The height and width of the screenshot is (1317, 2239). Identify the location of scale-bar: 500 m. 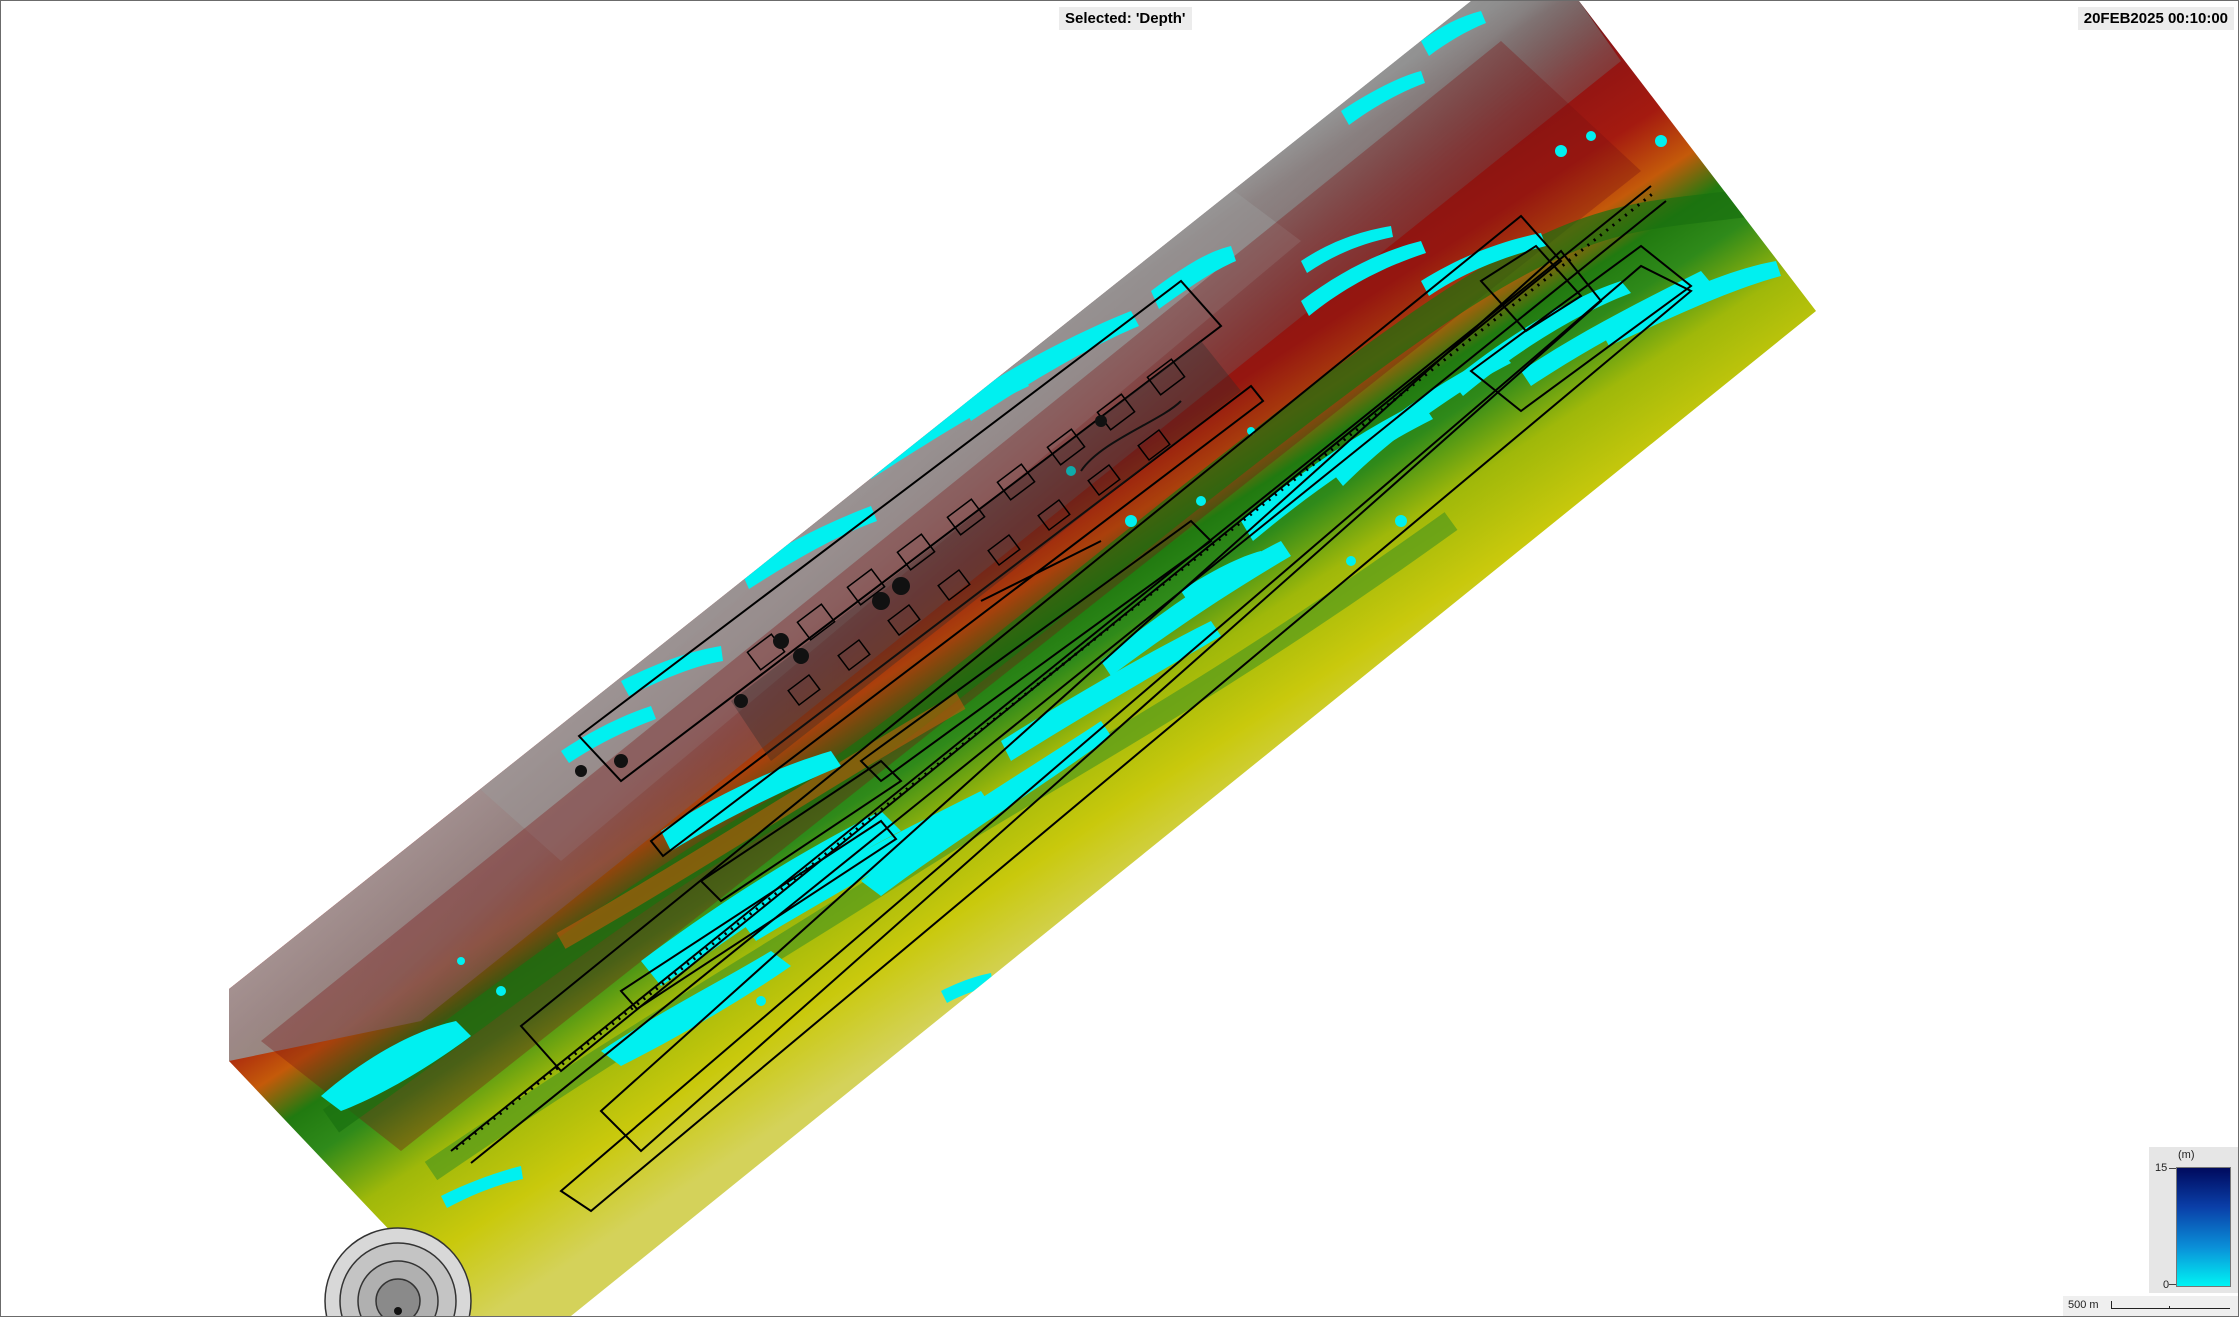
(2150, 1306).